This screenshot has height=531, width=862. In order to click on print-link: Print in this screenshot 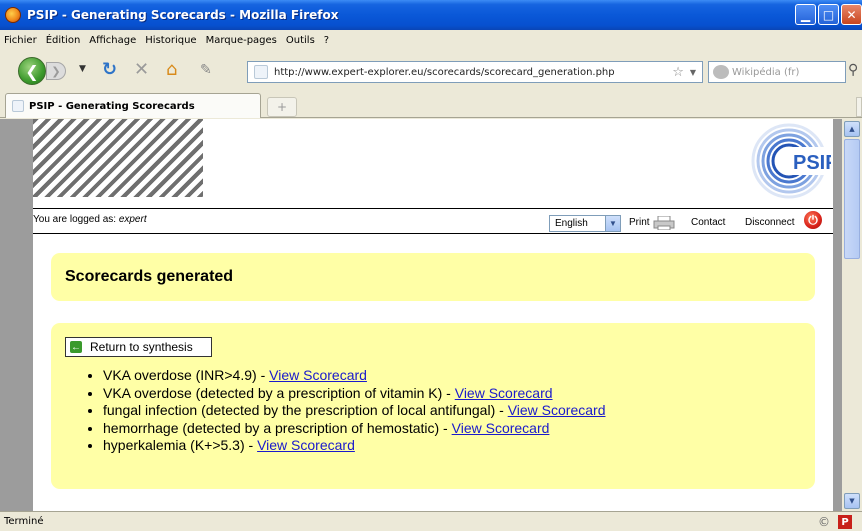, I will do `click(639, 222)`.